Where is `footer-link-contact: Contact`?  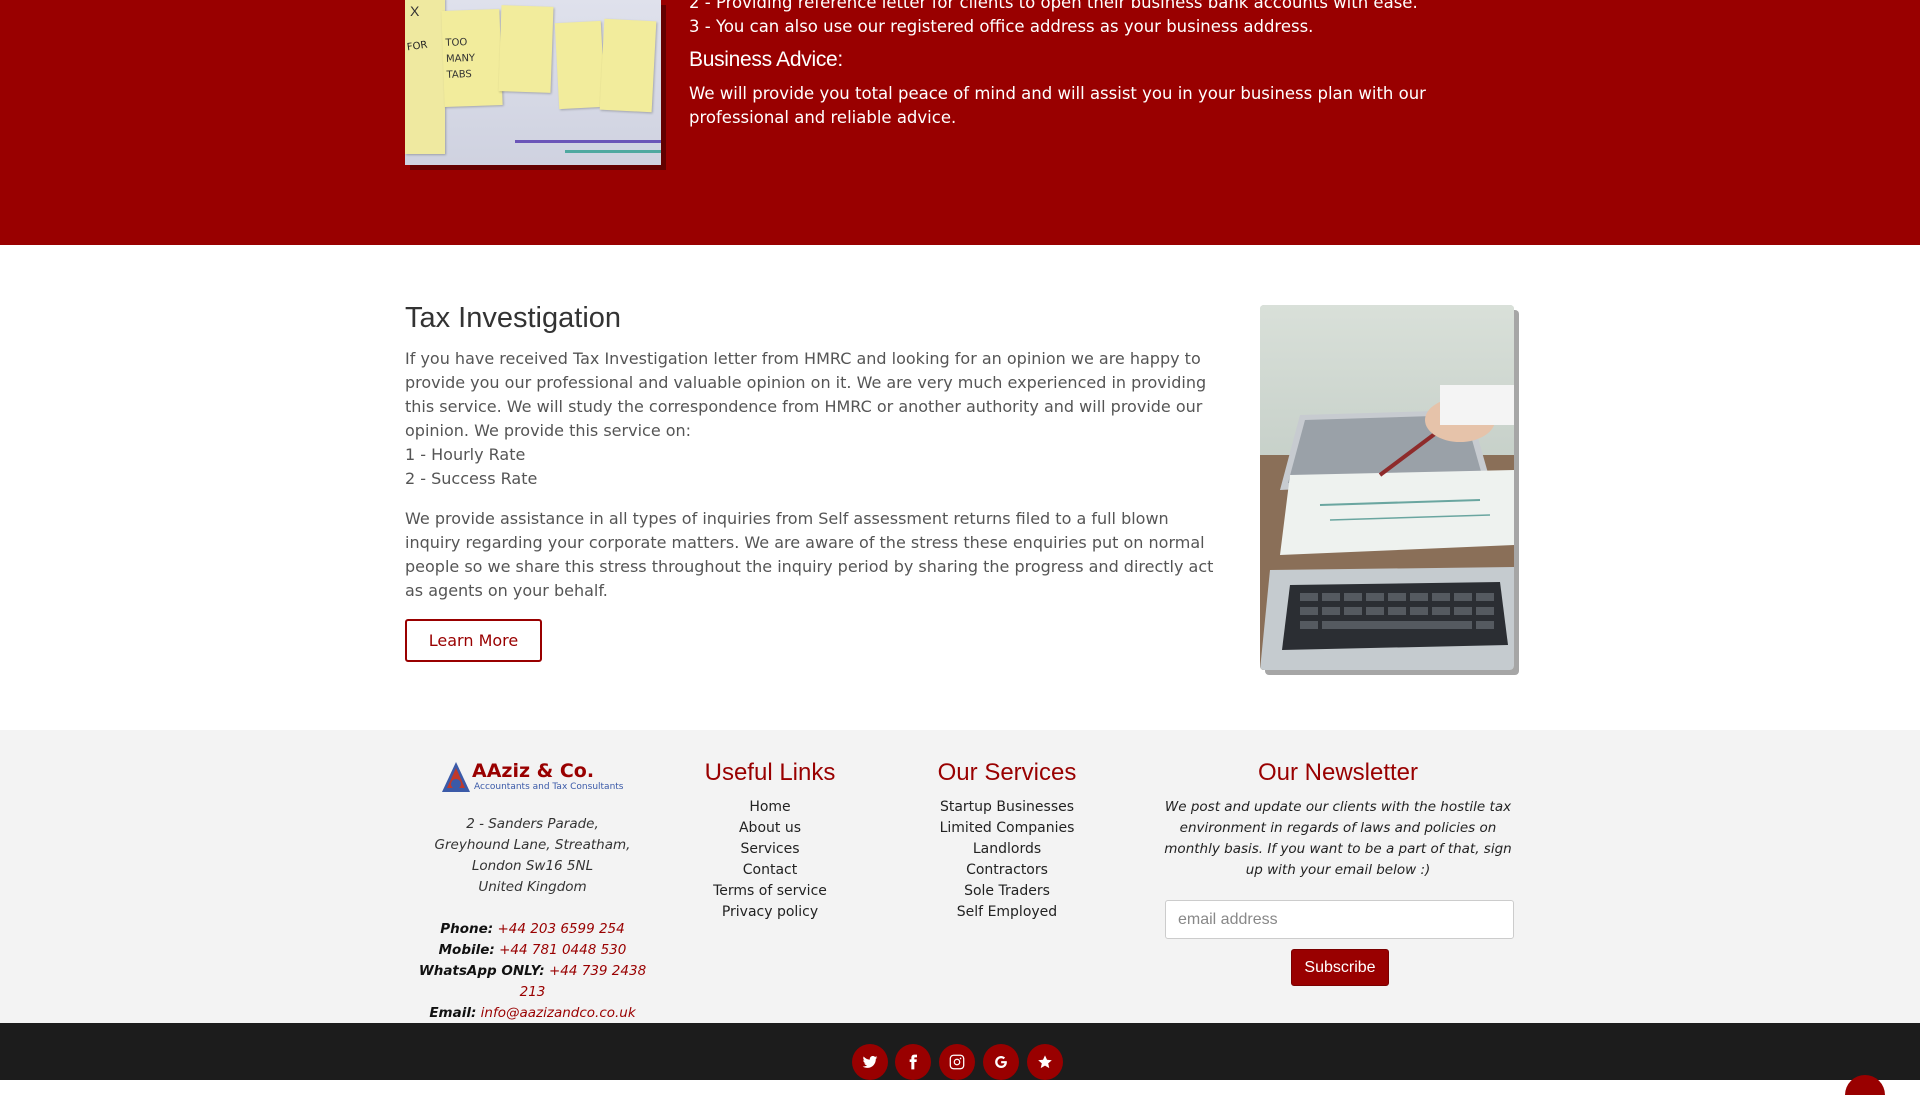
footer-link-contact: Contact is located at coordinates (770, 870).